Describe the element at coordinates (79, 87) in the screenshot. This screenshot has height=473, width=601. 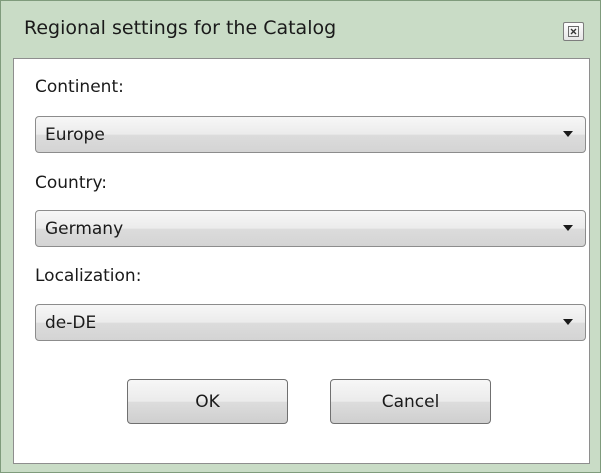
I see `continent-label: Continent:` at that location.